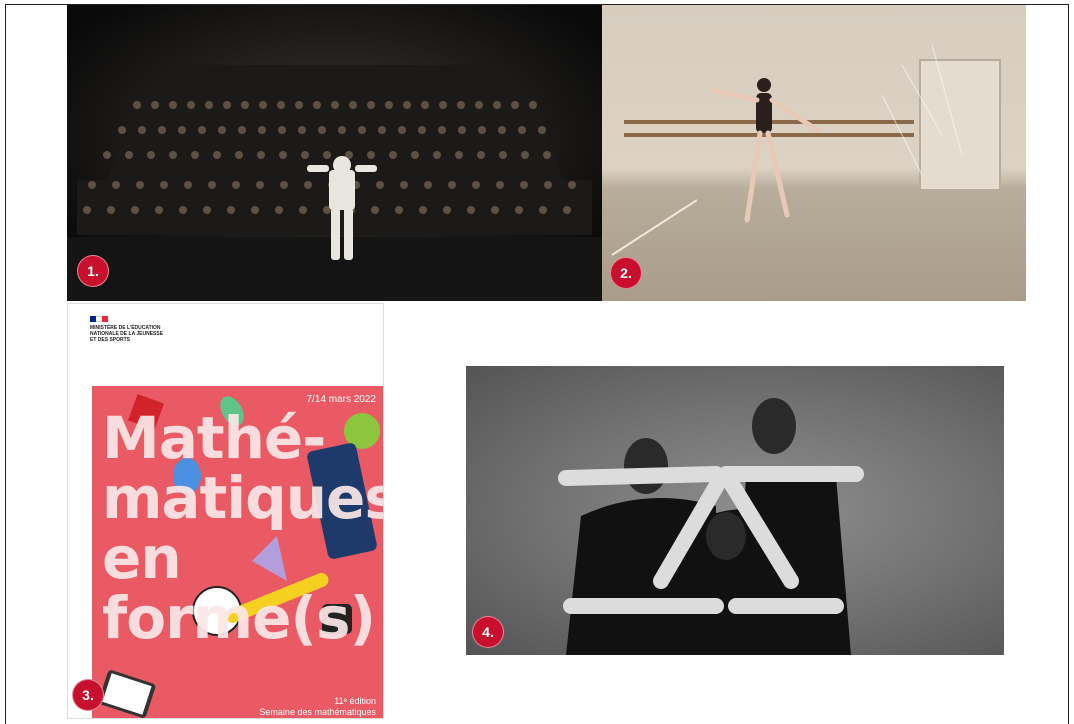  What do you see at coordinates (88, 695) in the screenshot?
I see `number-badge: 3.` at bounding box center [88, 695].